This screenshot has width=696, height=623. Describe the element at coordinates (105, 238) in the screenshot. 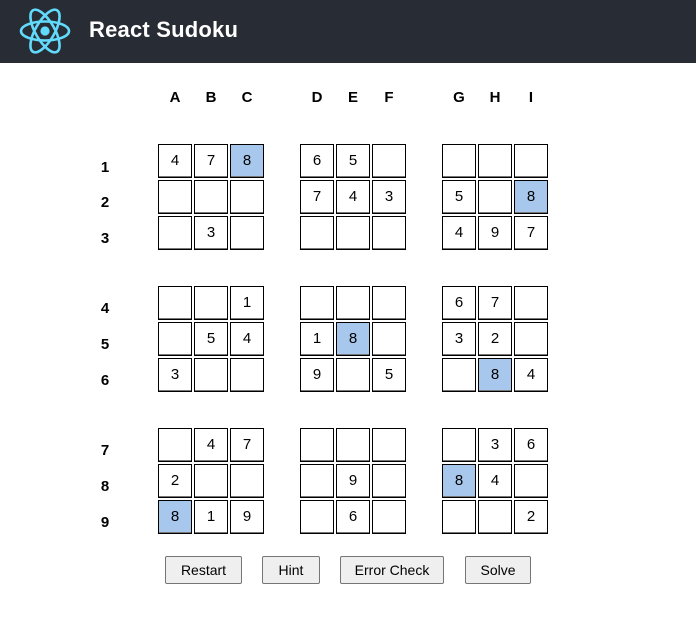

I see `row-label: 3` at that location.